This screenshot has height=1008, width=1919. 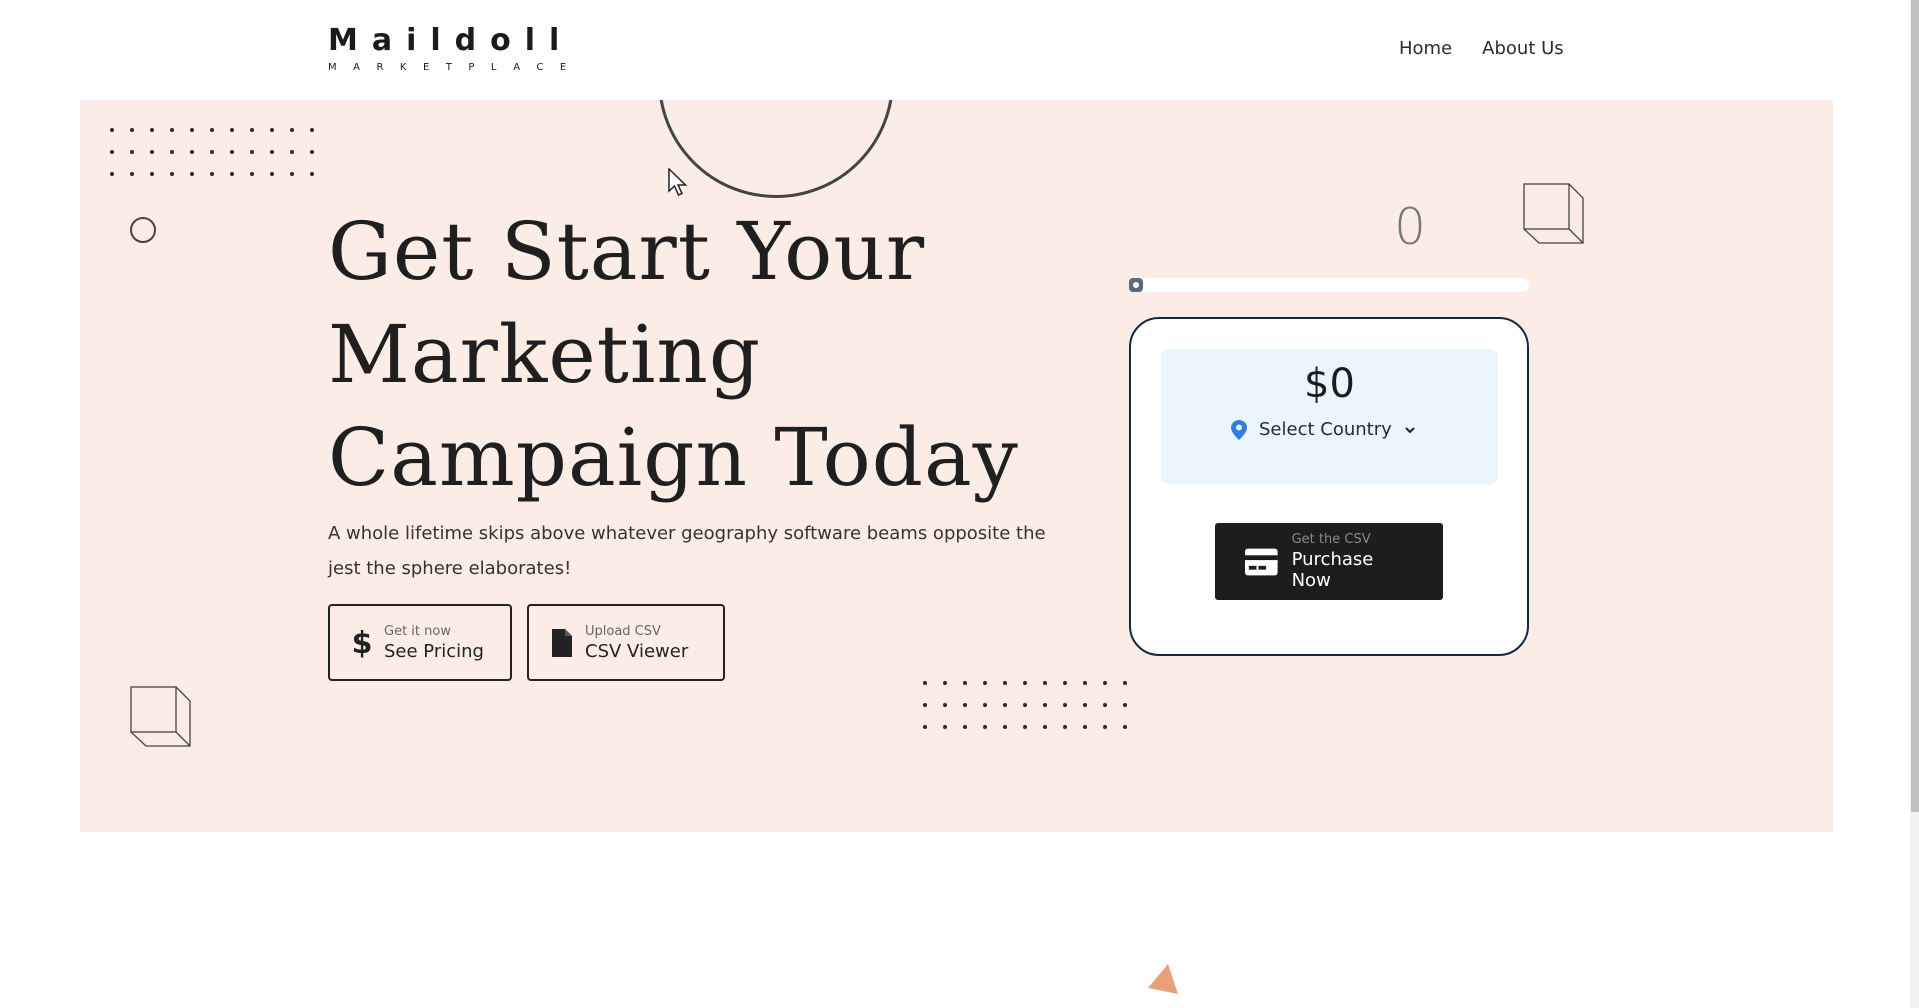 I want to click on chevron-down-icon, so click(x=1410, y=429).